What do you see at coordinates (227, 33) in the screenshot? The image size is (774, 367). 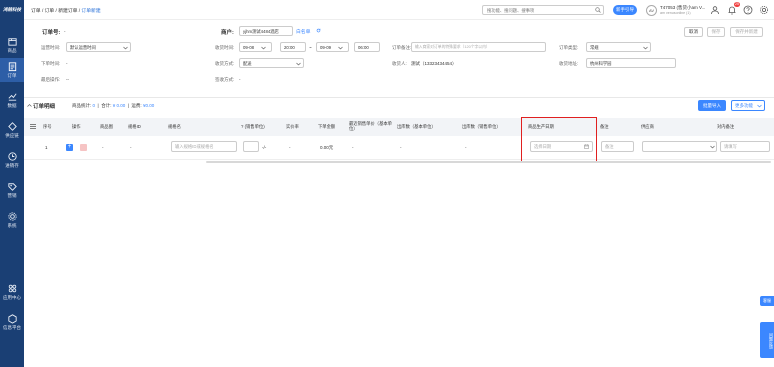 I see `customer-label: 商户:` at bounding box center [227, 33].